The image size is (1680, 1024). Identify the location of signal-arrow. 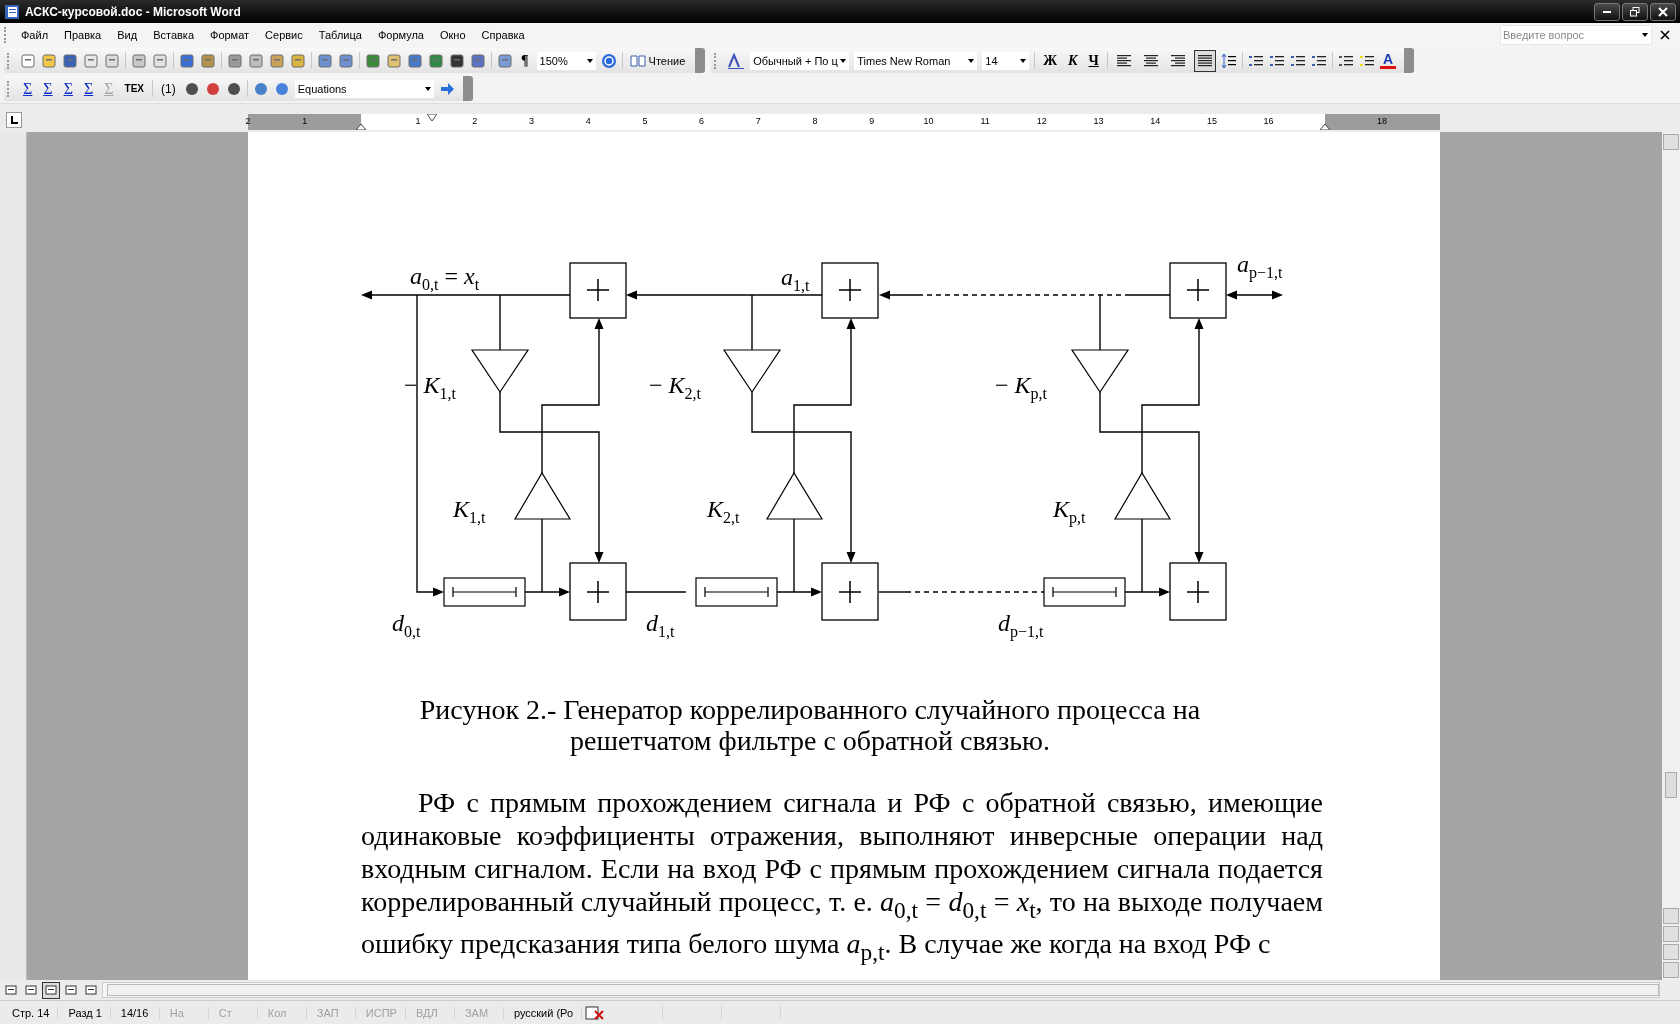
(1147, 592).